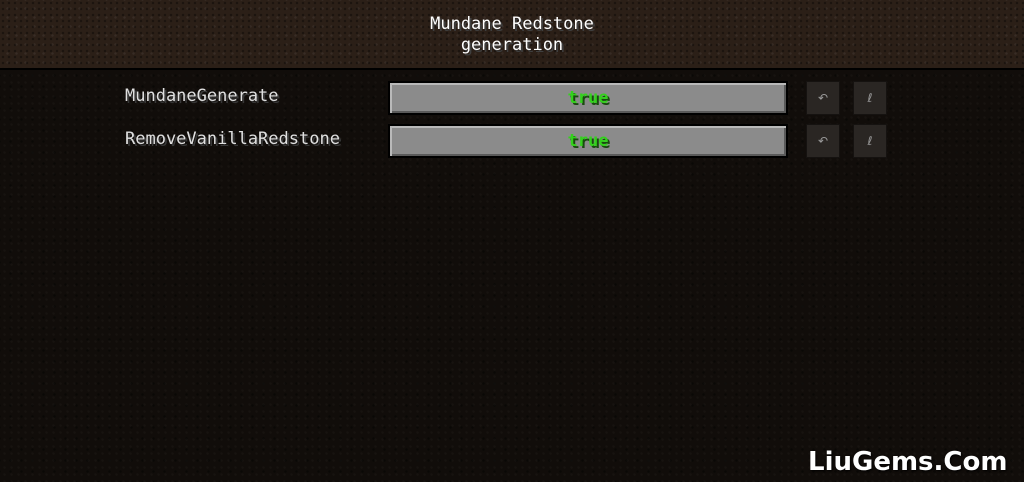  I want to click on screen-header: Mundane Redstone generation, so click(512, 35).